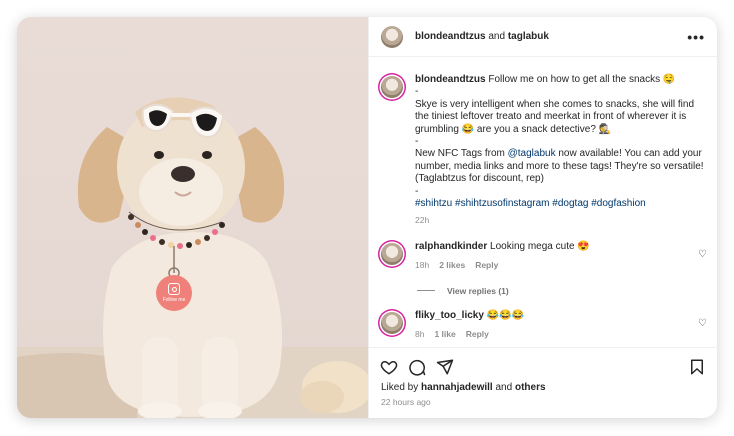  I want to click on collaborator-username: taglabuk, so click(528, 36).